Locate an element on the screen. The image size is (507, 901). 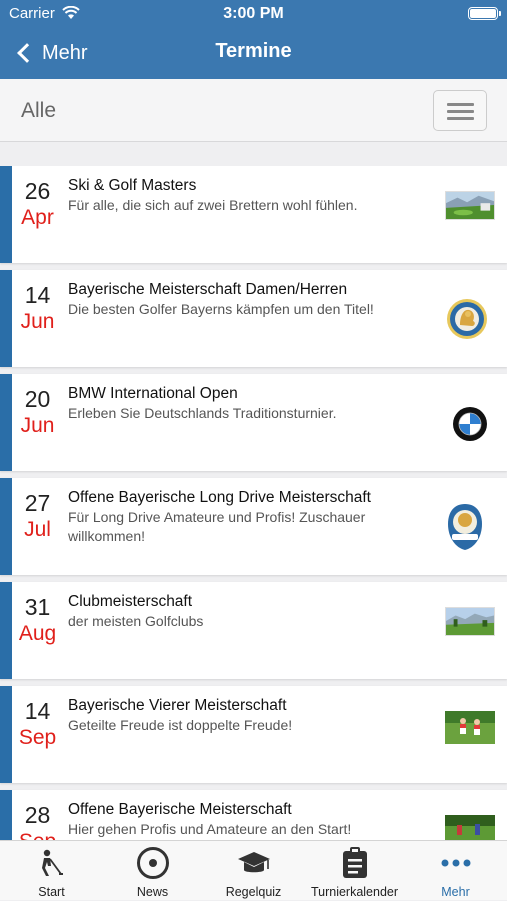
event-title: Ski & Golf Masters is located at coordinates (132, 185).